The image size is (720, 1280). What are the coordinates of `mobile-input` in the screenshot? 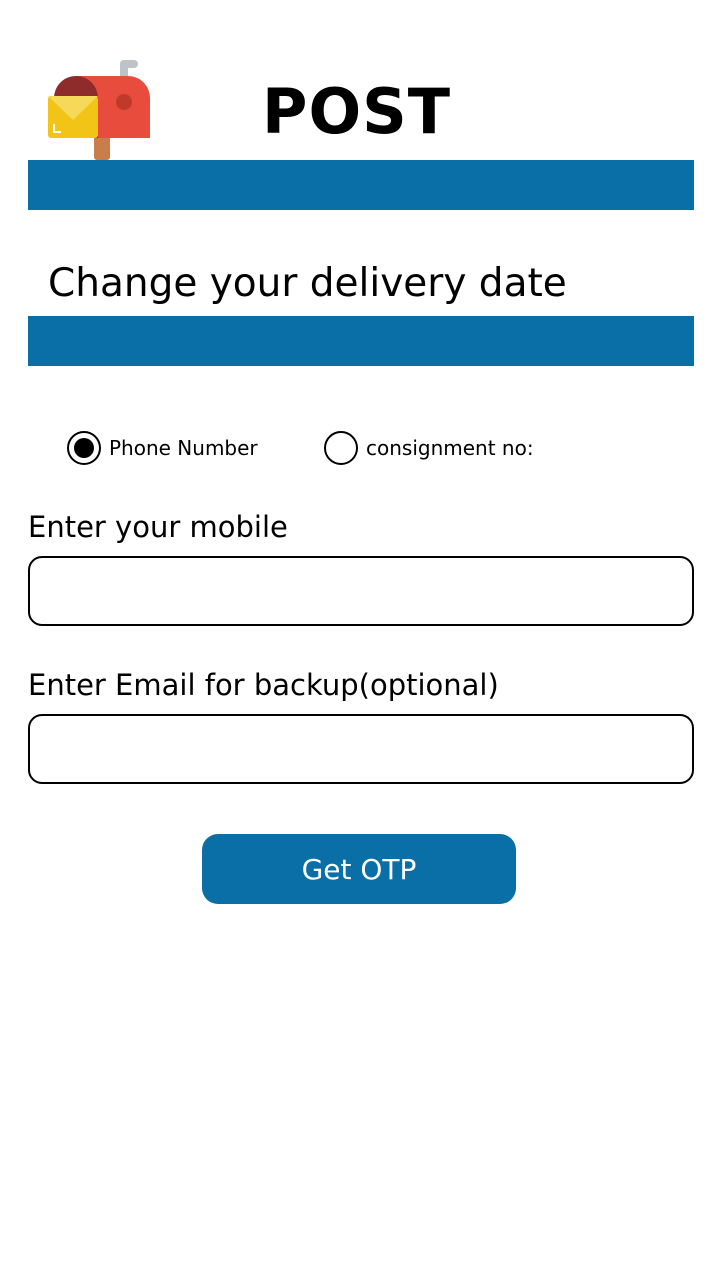 It's located at (361, 591).